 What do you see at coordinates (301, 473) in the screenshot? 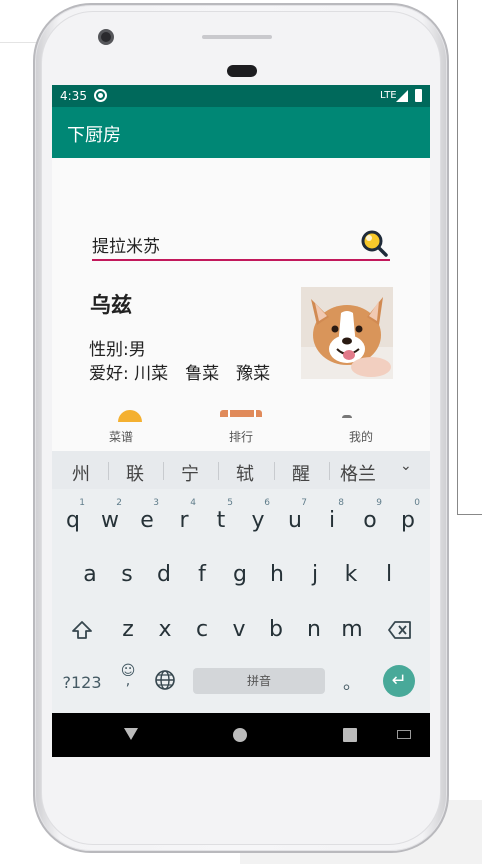
I see `candidate-item: 醒` at bounding box center [301, 473].